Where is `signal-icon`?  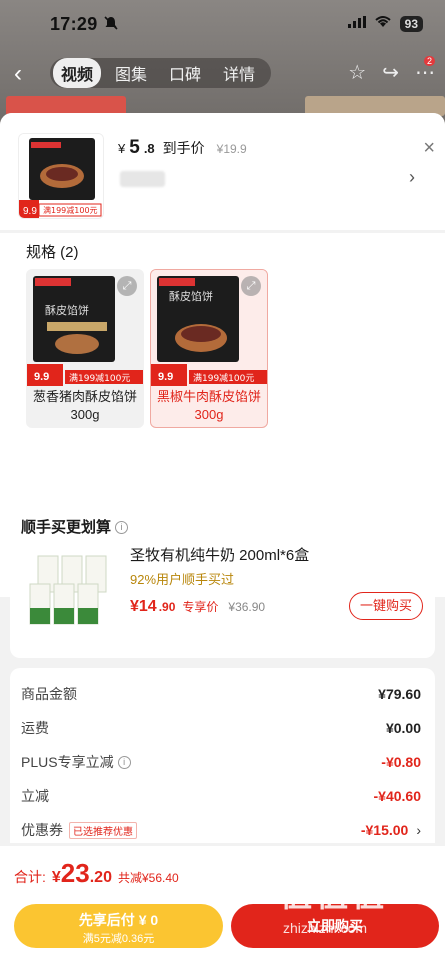 signal-icon is located at coordinates (356, 24).